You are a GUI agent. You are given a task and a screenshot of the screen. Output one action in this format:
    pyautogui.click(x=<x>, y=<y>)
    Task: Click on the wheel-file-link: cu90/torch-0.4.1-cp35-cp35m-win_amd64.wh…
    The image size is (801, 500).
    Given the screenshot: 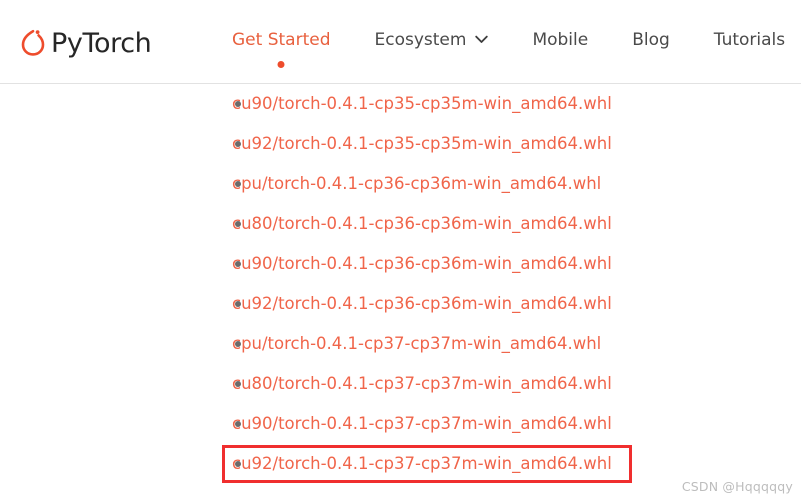 What is the action you would take?
    pyautogui.click(x=422, y=104)
    